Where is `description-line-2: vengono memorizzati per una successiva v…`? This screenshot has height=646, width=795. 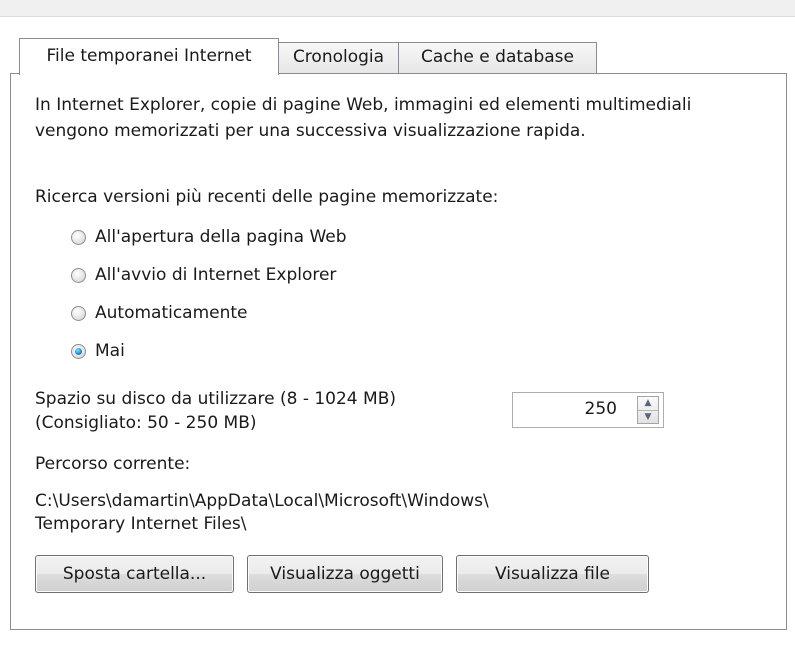 description-line-2: vengono memorizzati per una successiva v… is located at coordinates (310, 131).